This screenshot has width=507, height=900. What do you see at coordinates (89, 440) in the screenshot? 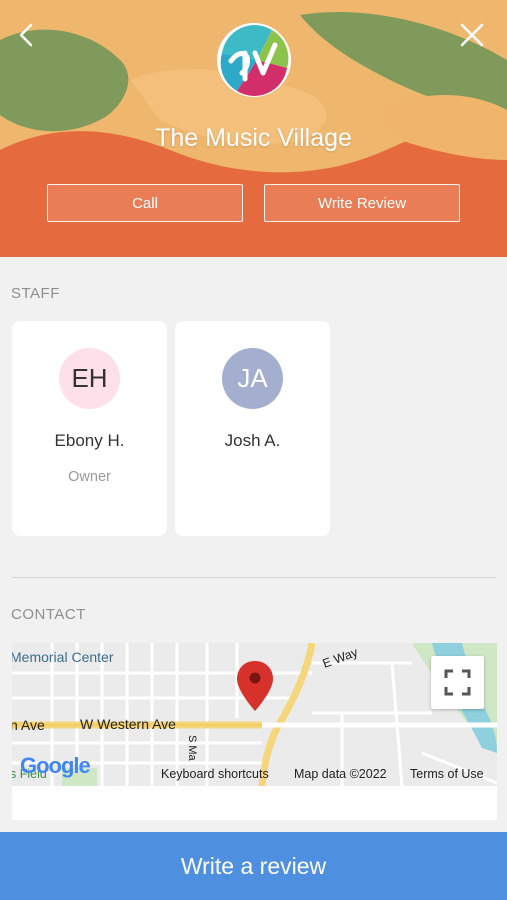
I see `staff-name: Ebony H.` at bounding box center [89, 440].